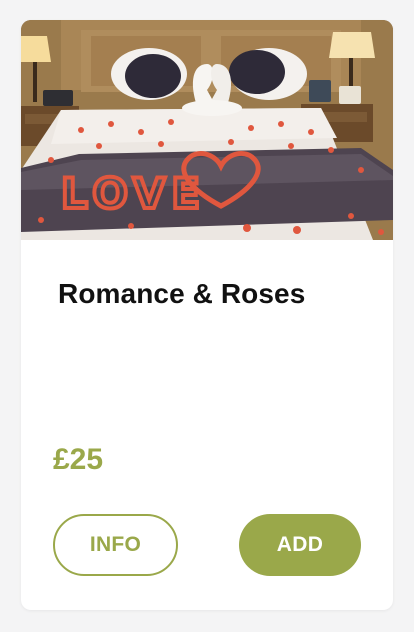  Describe the element at coordinates (182, 293) in the screenshot. I see `product-title: Romance & Roses` at that location.